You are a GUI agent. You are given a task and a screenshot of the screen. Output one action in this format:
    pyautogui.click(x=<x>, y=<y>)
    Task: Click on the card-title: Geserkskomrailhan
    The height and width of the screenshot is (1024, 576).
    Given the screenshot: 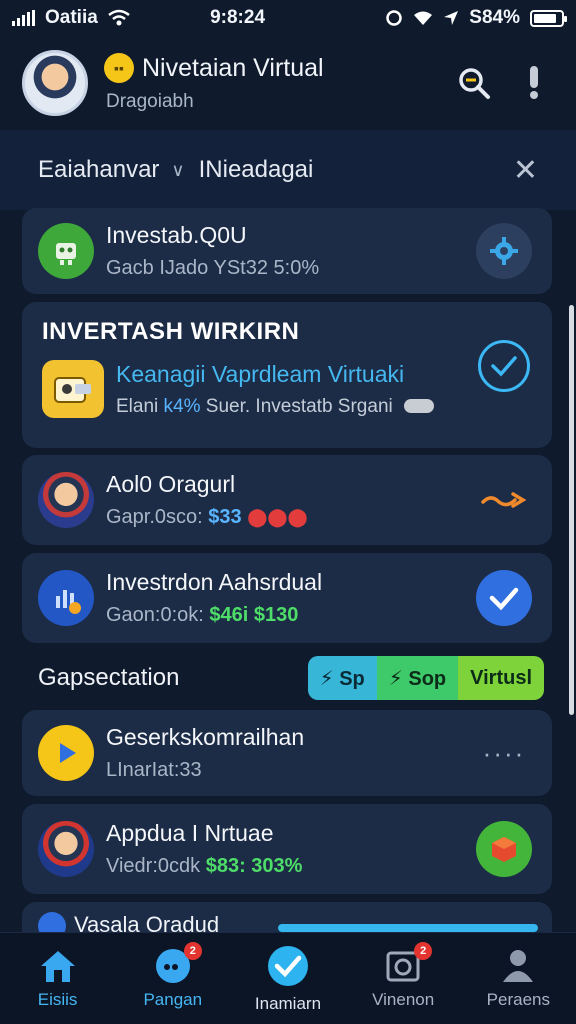 What is the action you would take?
    pyautogui.click(x=205, y=737)
    